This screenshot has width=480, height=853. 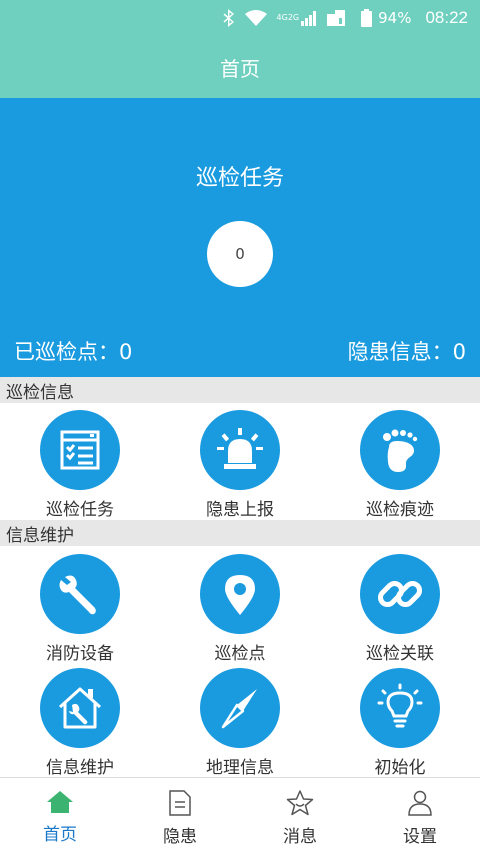 What do you see at coordinates (255, 18) in the screenshot?
I see `wifi-icon` at bounding box center [255, 18].